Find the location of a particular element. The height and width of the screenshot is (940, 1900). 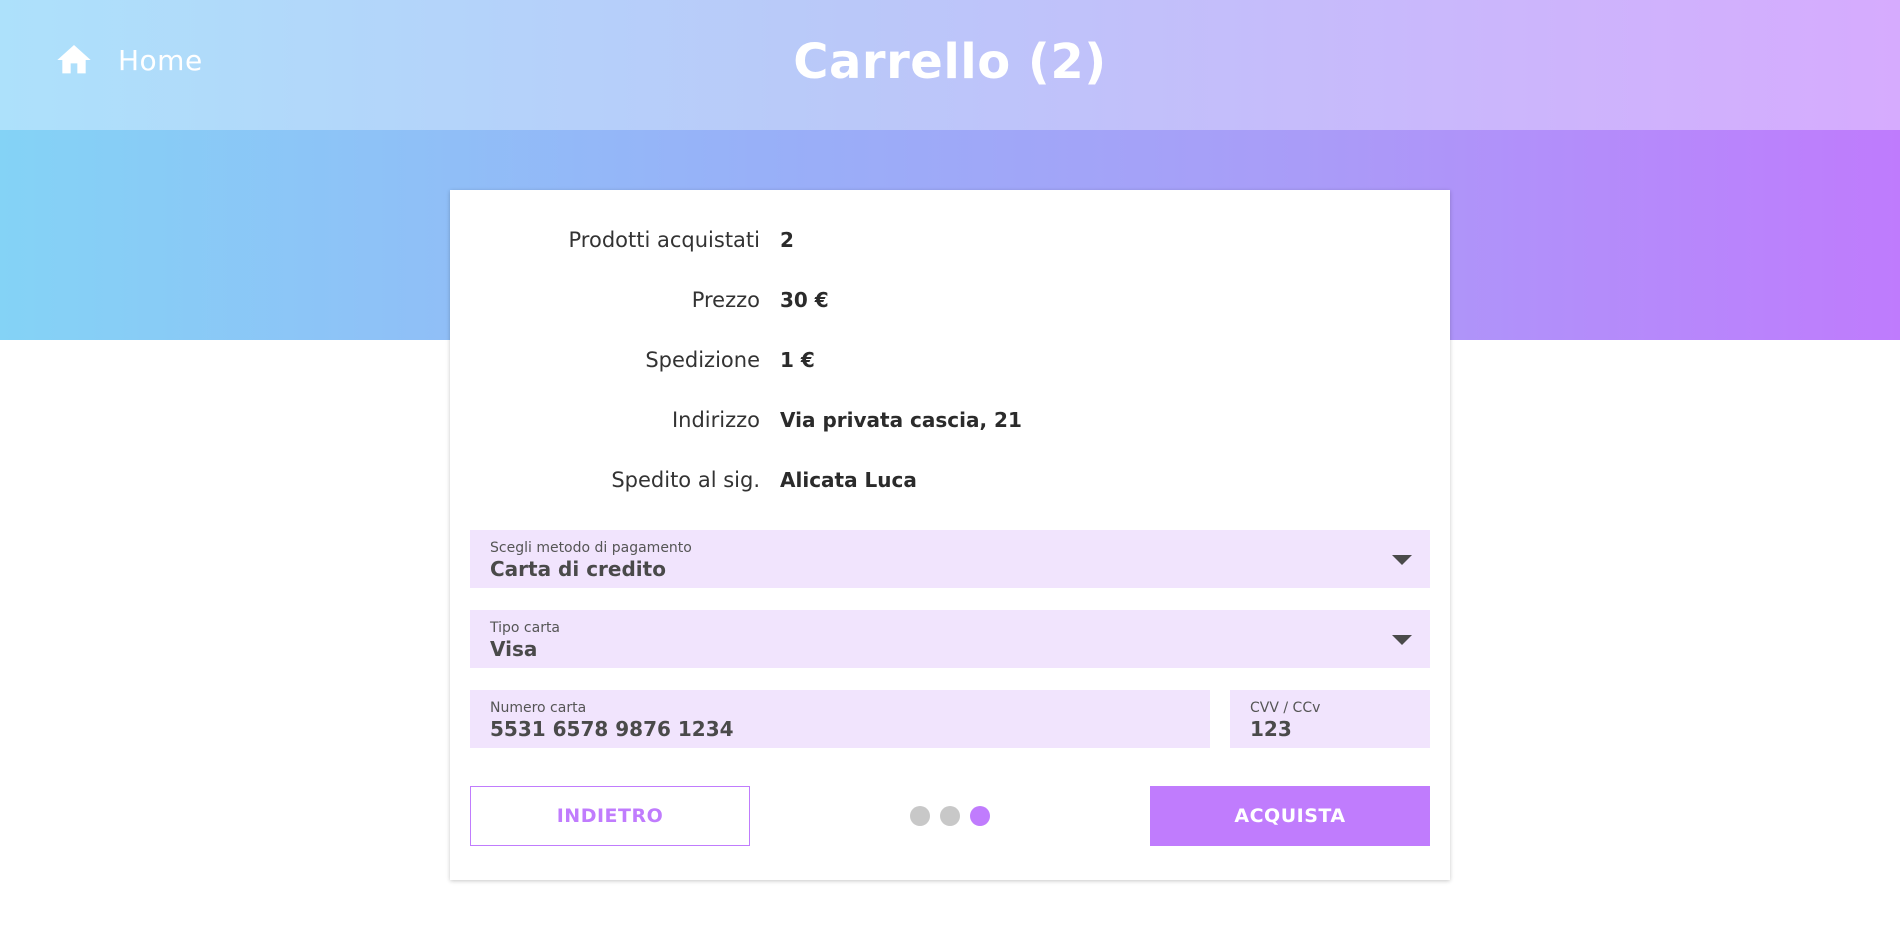

step-indicator is located at coordinates (955, 816).